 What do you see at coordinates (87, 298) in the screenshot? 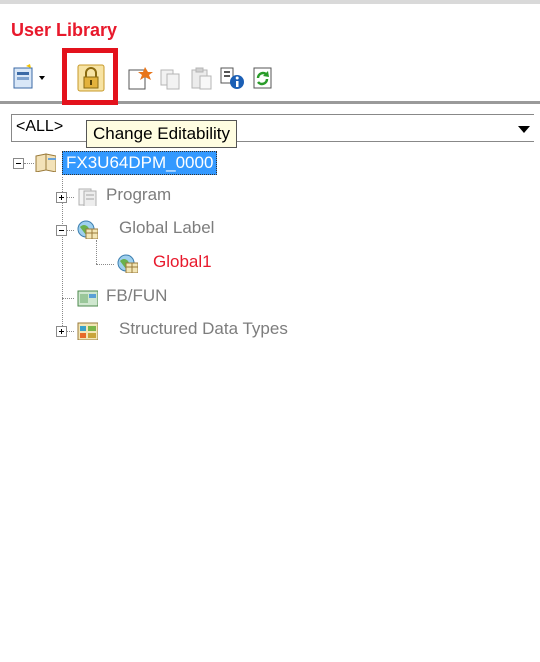
I see `fb-fun-icon` at bounding box center [87, 298].